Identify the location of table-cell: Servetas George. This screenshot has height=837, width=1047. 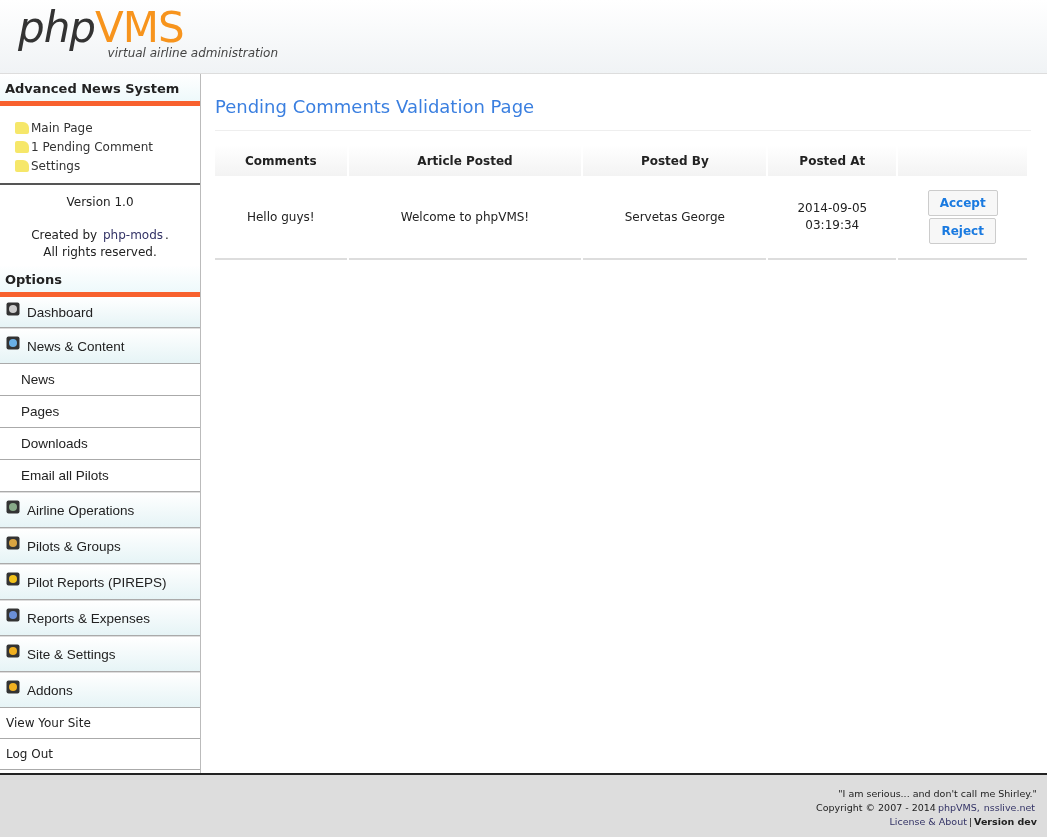
(674, 217).